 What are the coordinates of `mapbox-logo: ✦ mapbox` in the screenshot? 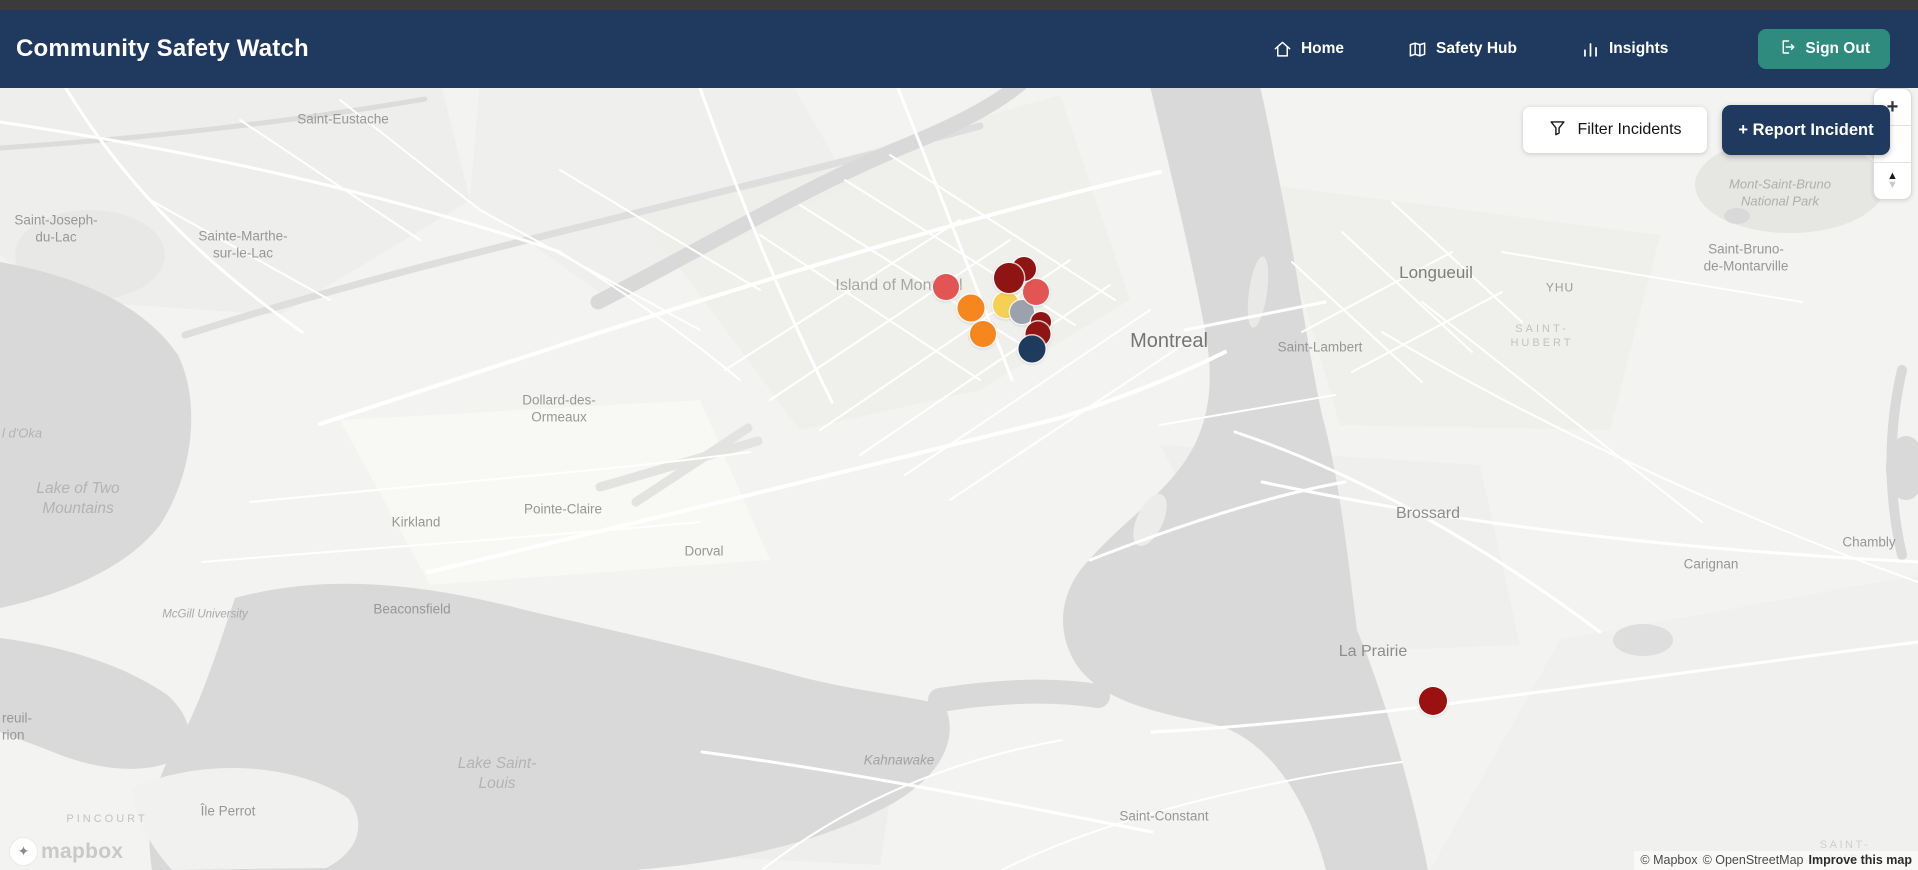 It's located at (66, 851).